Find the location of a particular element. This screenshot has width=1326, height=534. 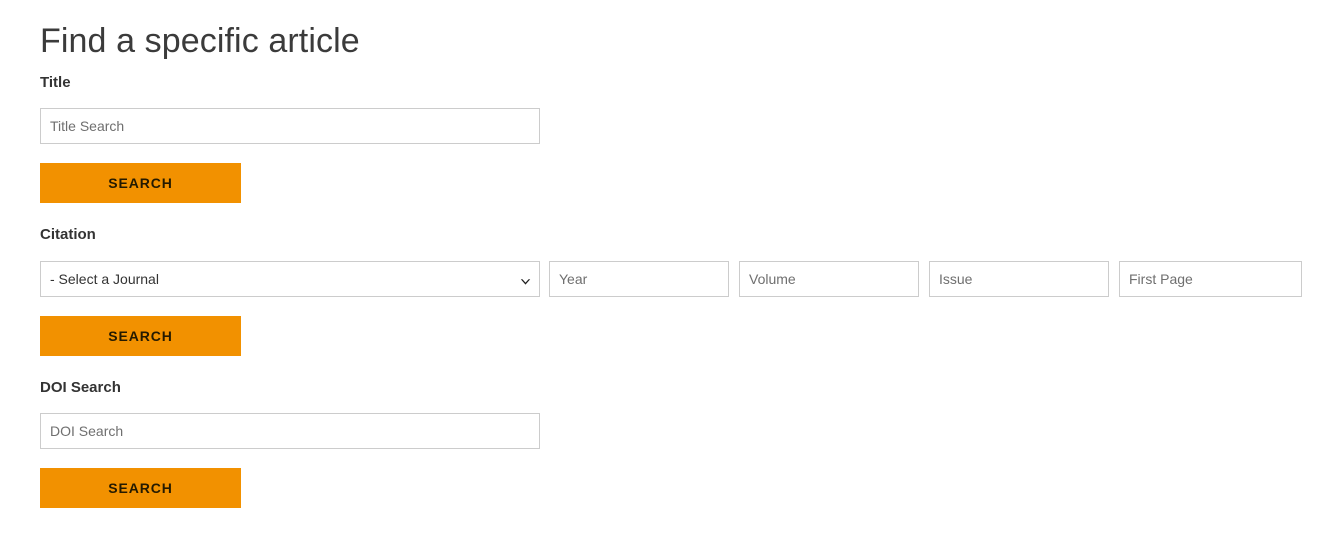

page-title: Find a specific article is located at coordinates (200, 40).